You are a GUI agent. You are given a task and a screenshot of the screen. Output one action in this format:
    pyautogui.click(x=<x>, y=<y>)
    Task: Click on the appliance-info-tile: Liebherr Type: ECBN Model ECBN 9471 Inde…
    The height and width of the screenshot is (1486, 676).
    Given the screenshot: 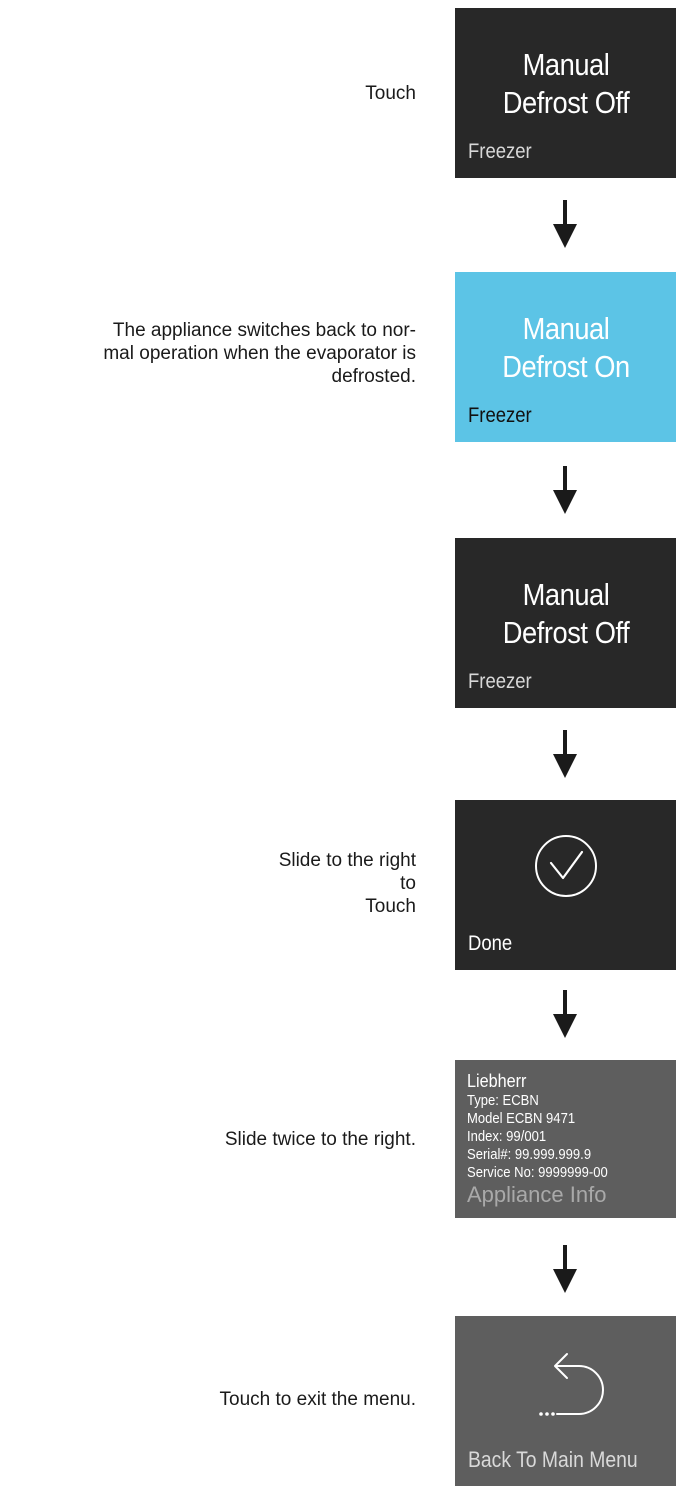 What is the action you would take?
    pyautogui.click(x=565, y=1139)
    